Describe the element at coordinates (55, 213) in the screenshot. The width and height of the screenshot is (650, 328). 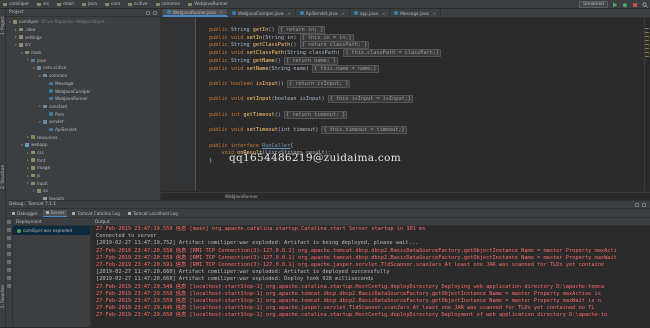
I see `debug-tab: Server` at that location.